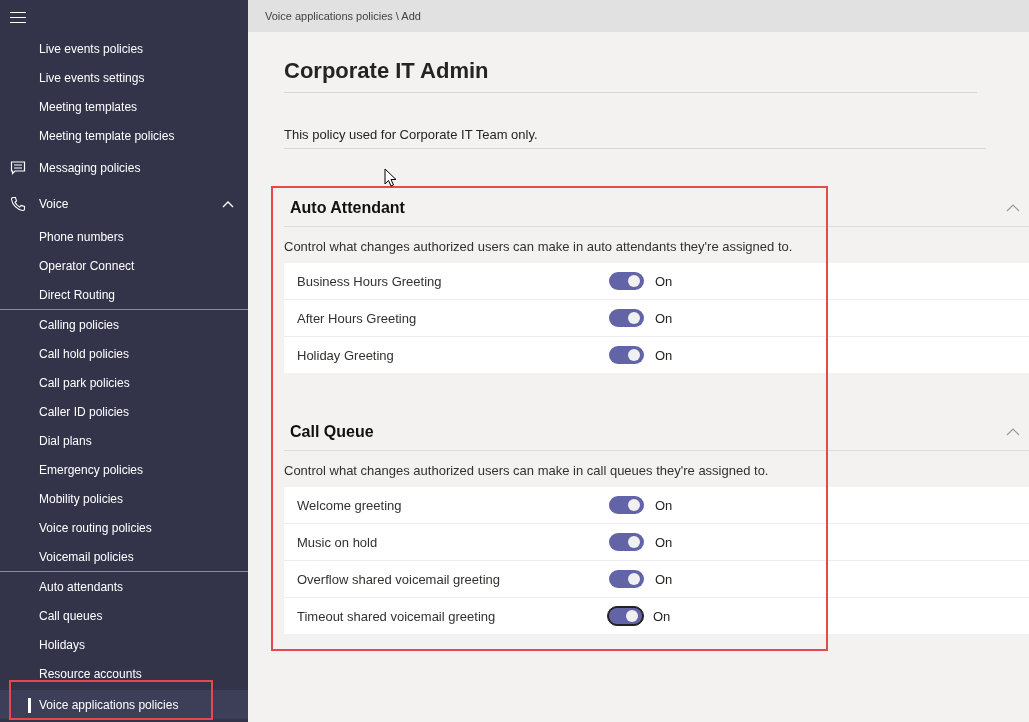 This screenshot has height=722, width=1029. Describe the element at coordinates (124, 204) in the screenshot. I see `nav-section: Voice` at that location.